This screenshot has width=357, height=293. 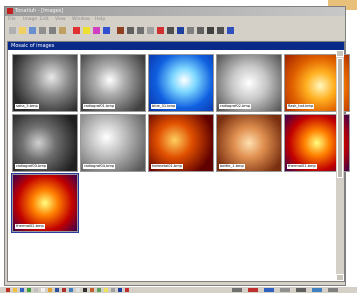 What do you see at coordinates (30, 226) in the screenshot?
I see `thumbnail-label: thermal02.bmp` at bounding box center [30, 226].